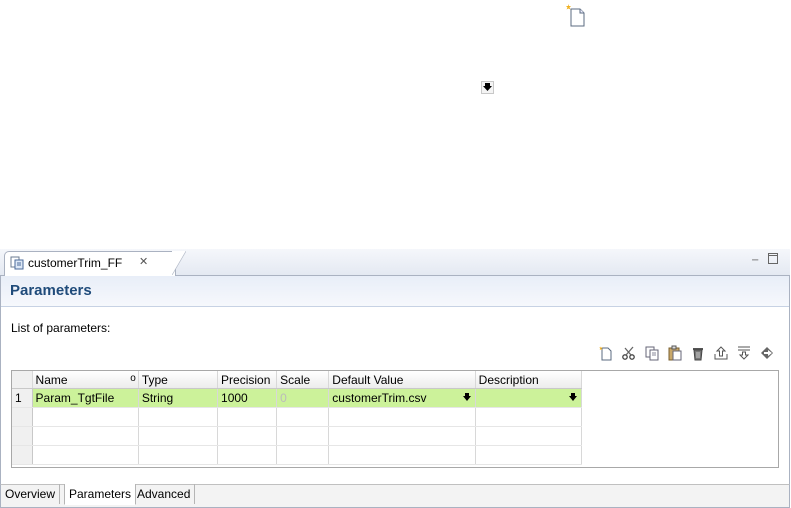  I want to click on cut-icon, so click(629, 353).